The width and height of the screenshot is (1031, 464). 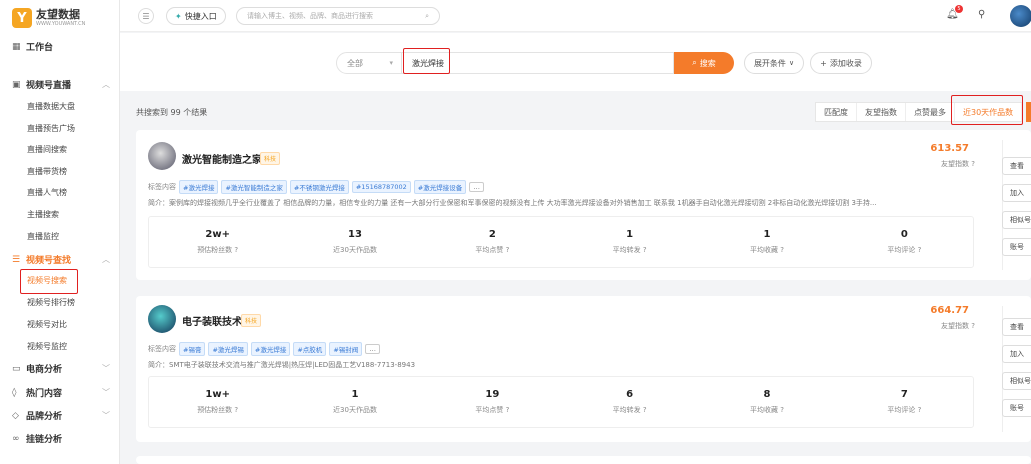 I want to click on sidebar-item-live-popularity-rank: 直播人气榜, so click(x=47, y=192).